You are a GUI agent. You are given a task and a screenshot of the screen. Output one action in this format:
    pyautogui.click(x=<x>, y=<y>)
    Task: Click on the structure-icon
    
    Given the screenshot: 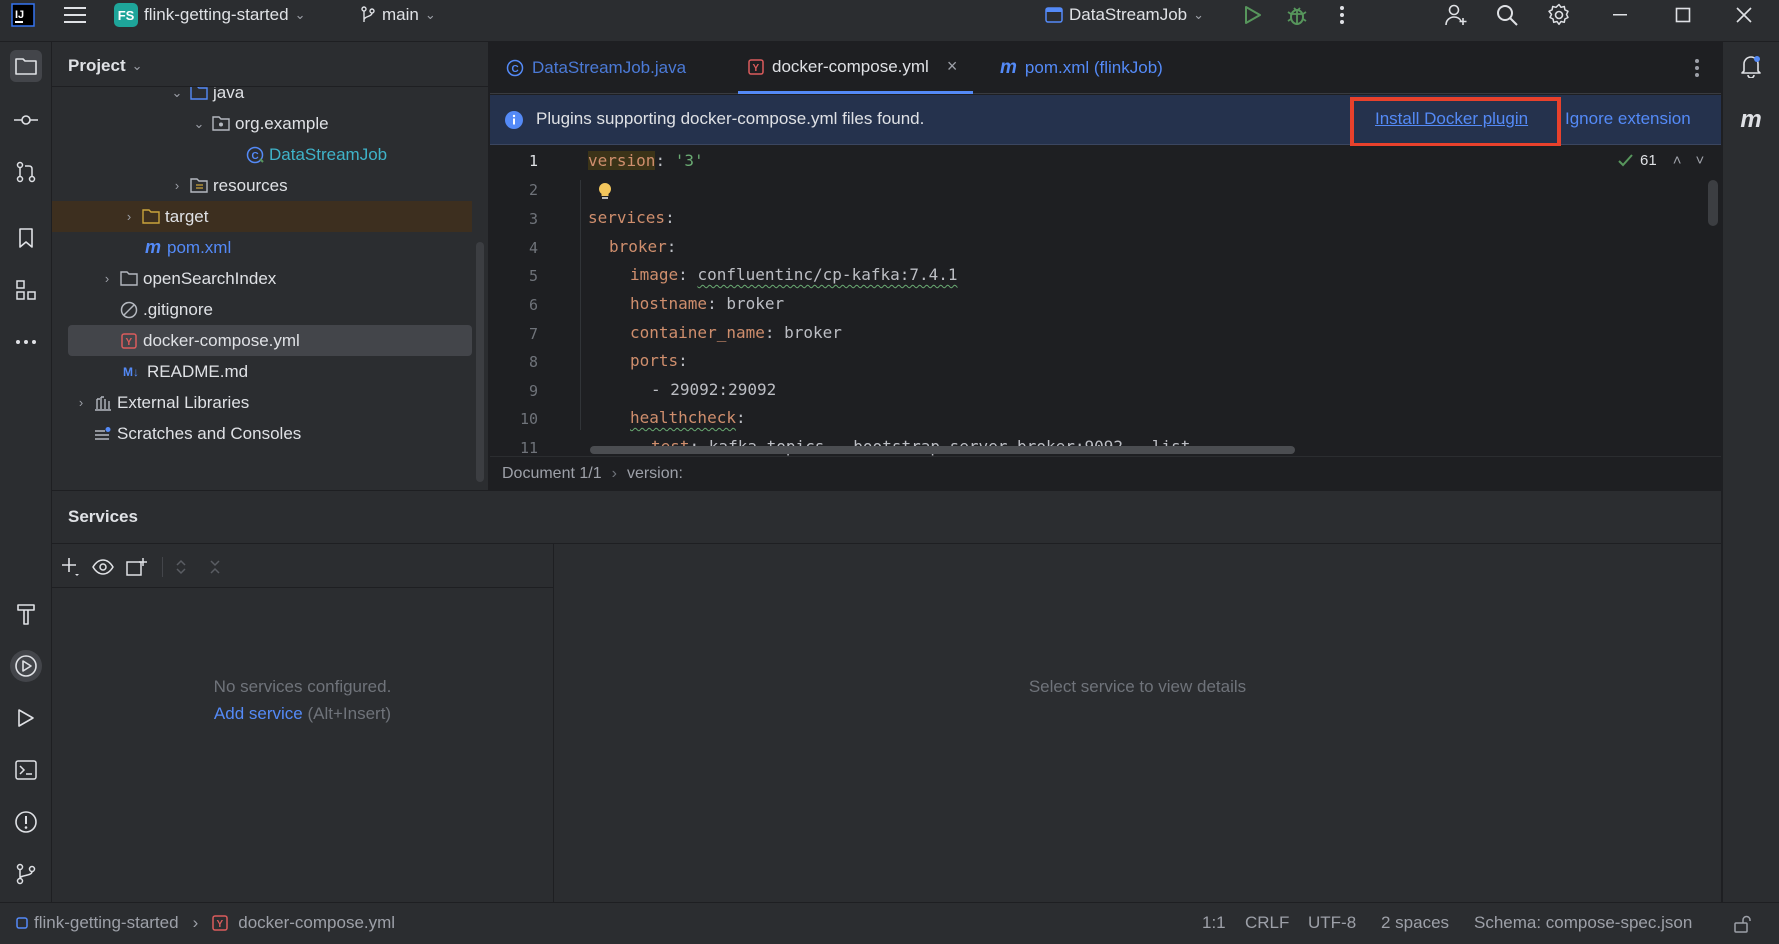 What is the action you would take?
    pyautogui.click(x=26, y=290)
    